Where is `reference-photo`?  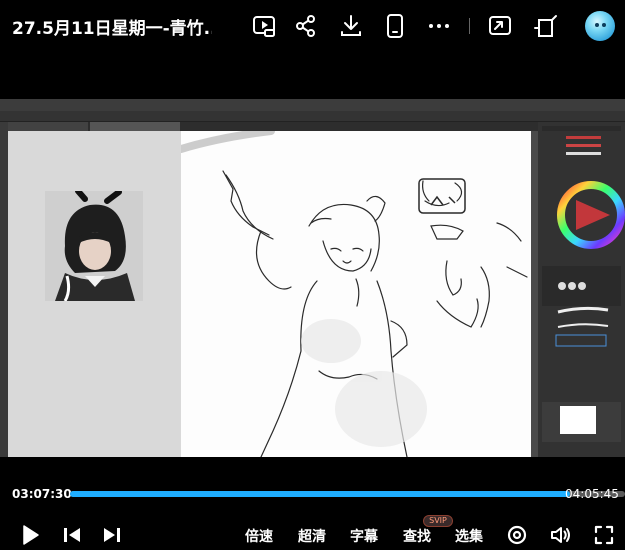 reference-photo is located at coordinates (94, 246).